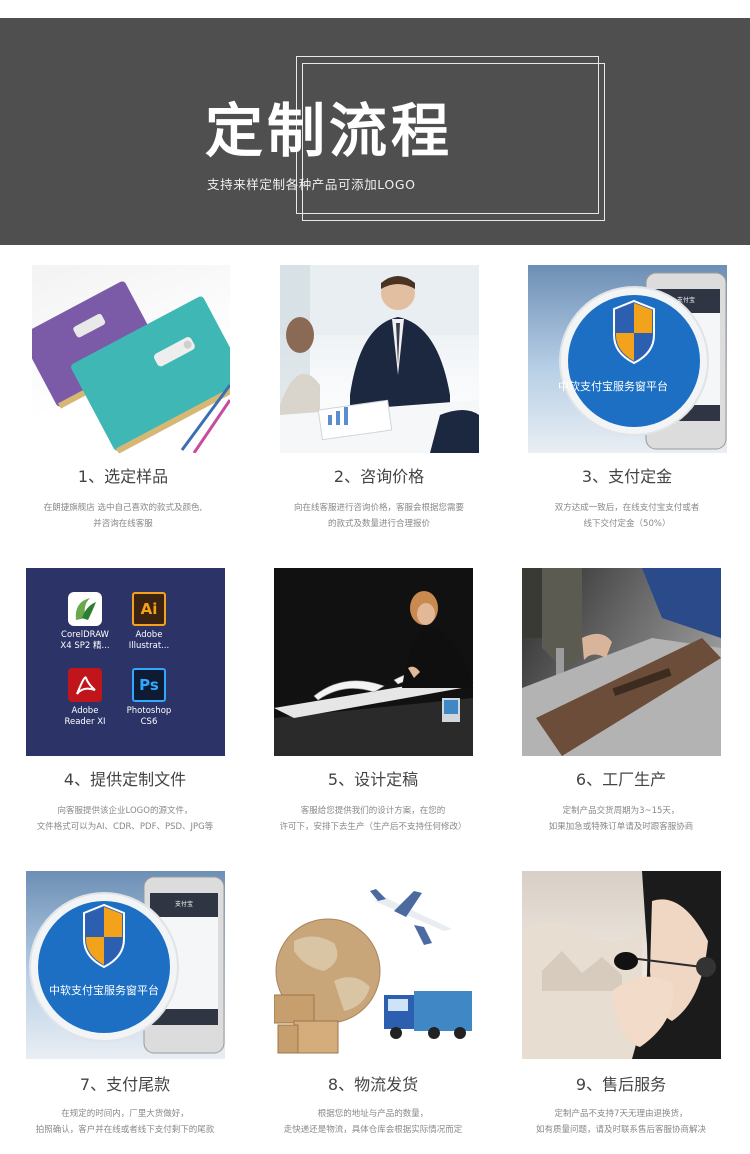 The image size is (750, 1154). Describe the element at coordinates (379, 359) in the screenshot. I see `business-meeting-image` at that location.